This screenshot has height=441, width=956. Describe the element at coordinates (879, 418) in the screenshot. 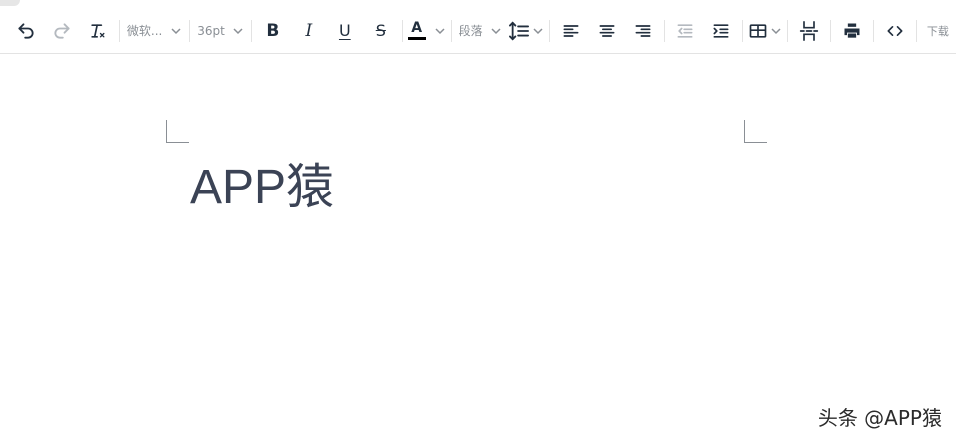

I see `watermark-text: 头条 @APP猿` at that location.